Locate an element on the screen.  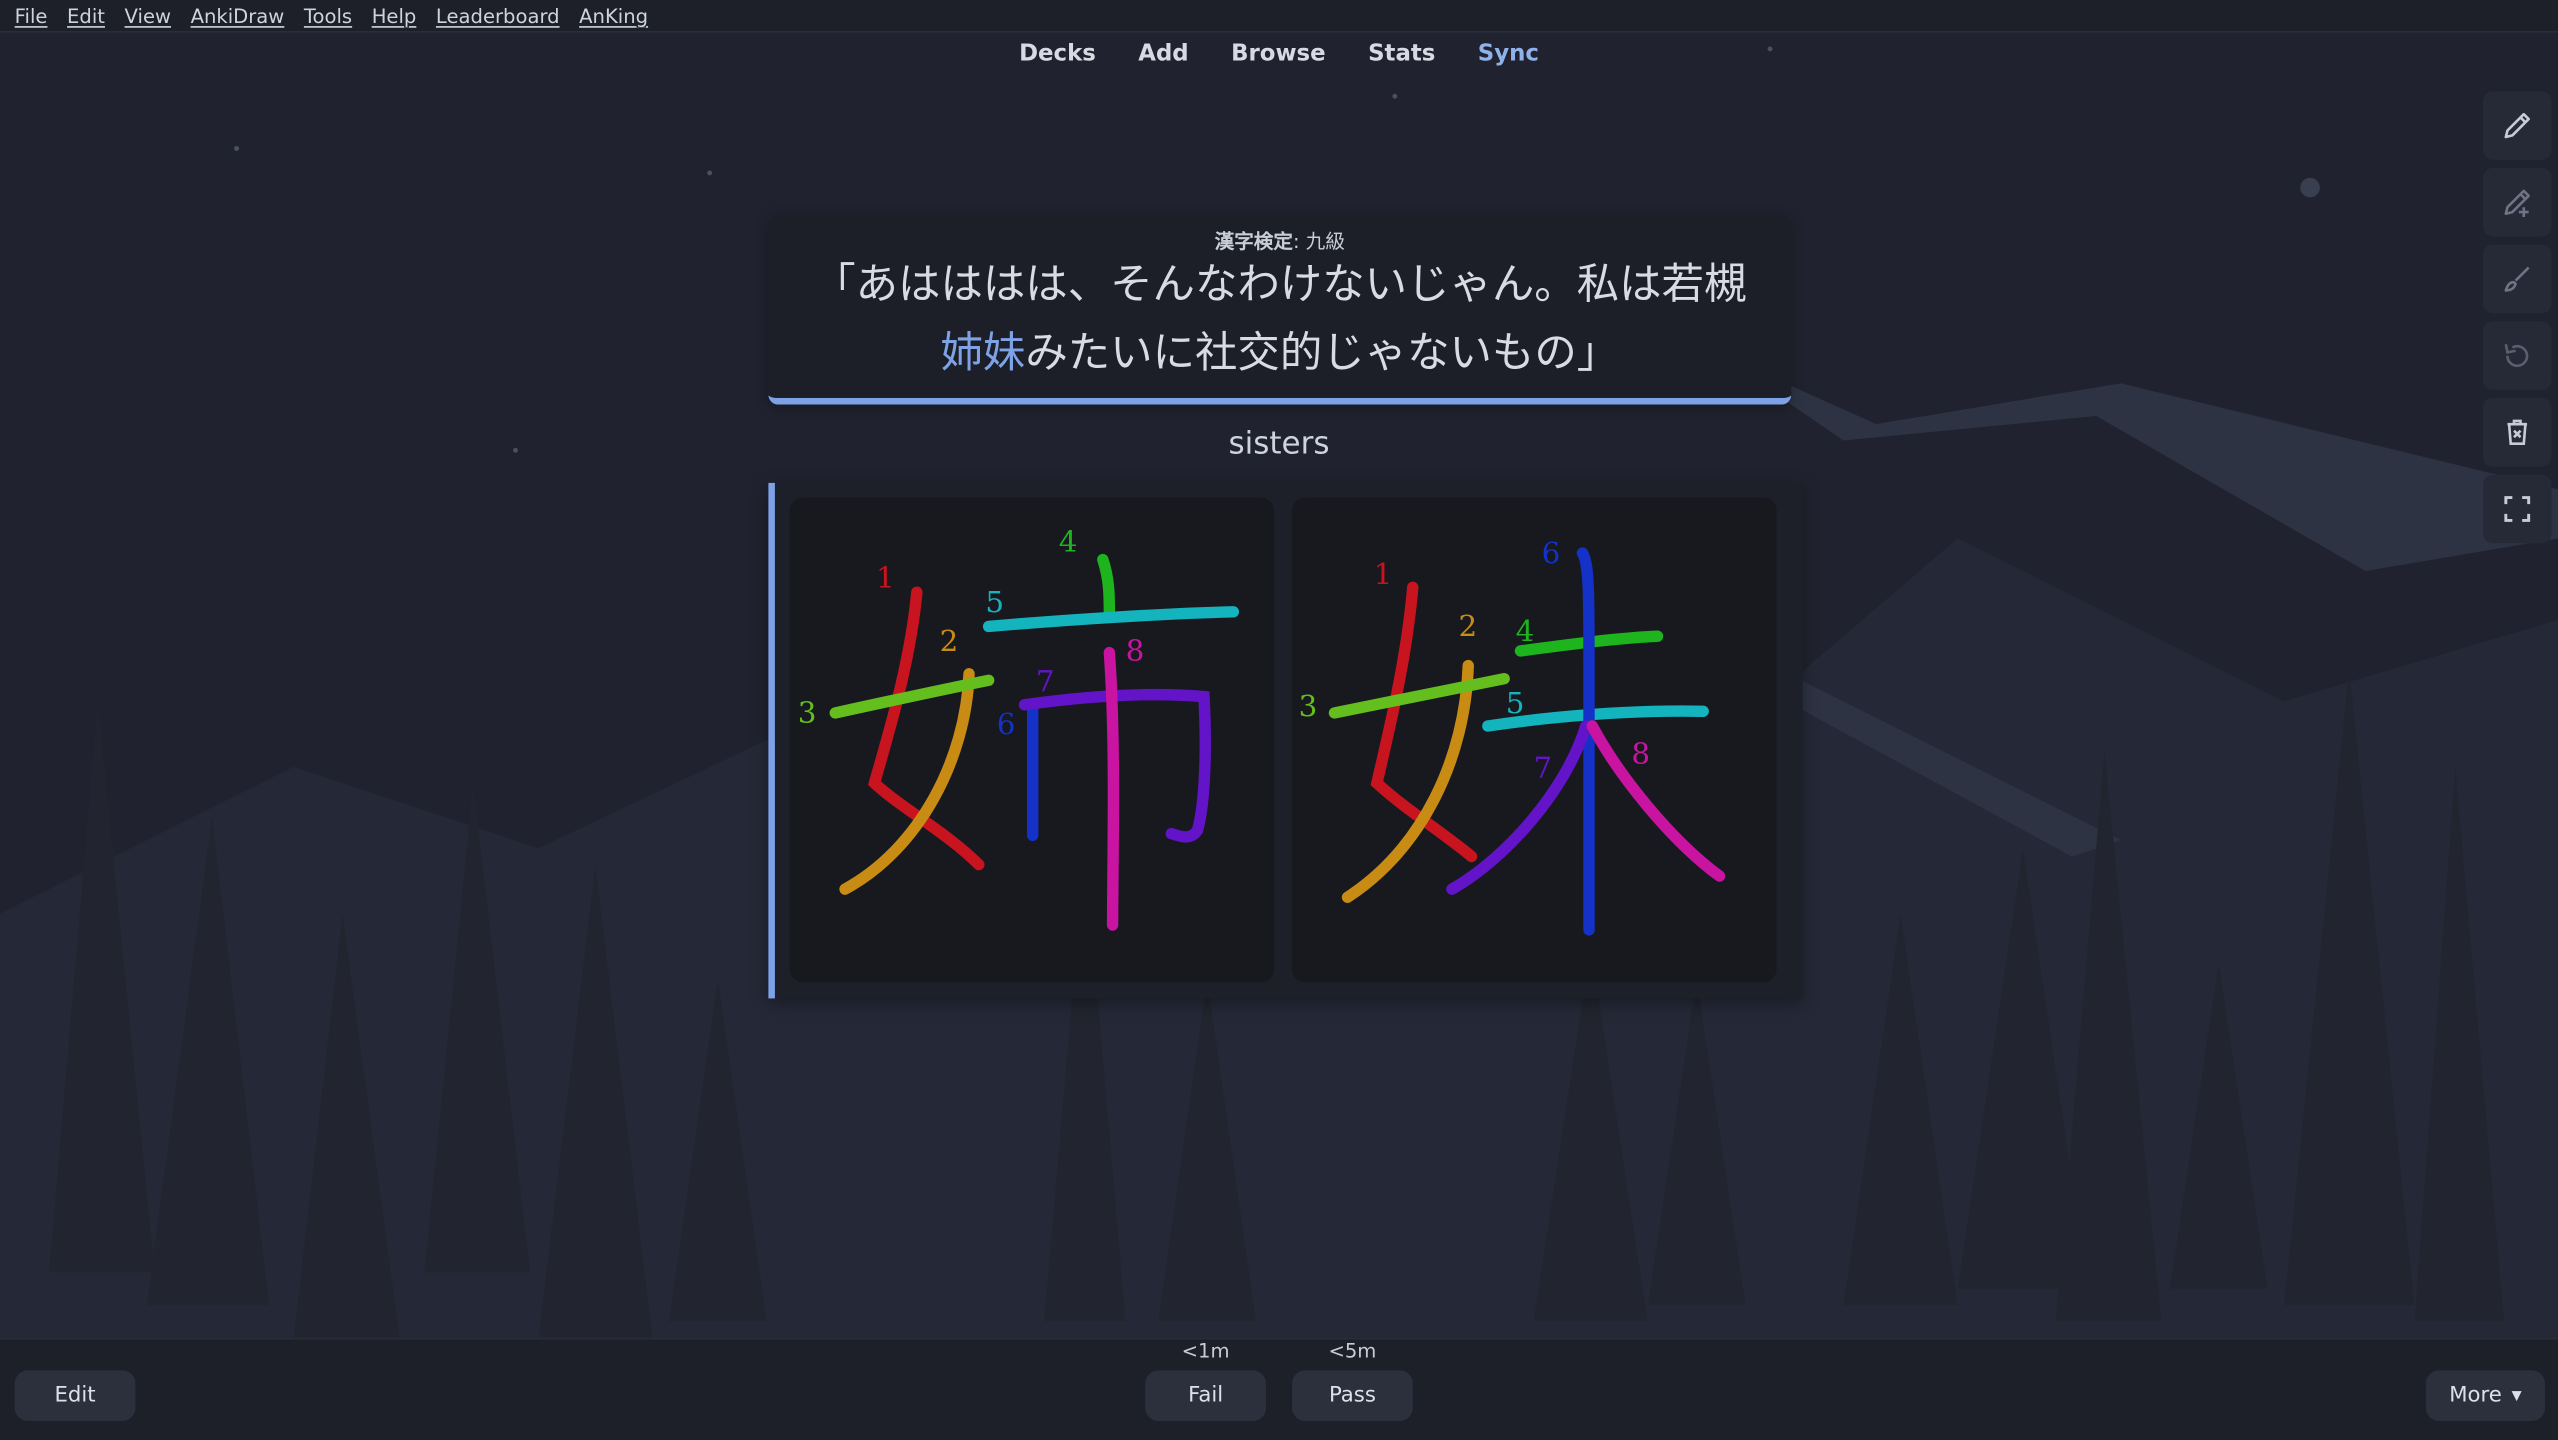
fullscreen-icon is located at coordinates (2517, 509).